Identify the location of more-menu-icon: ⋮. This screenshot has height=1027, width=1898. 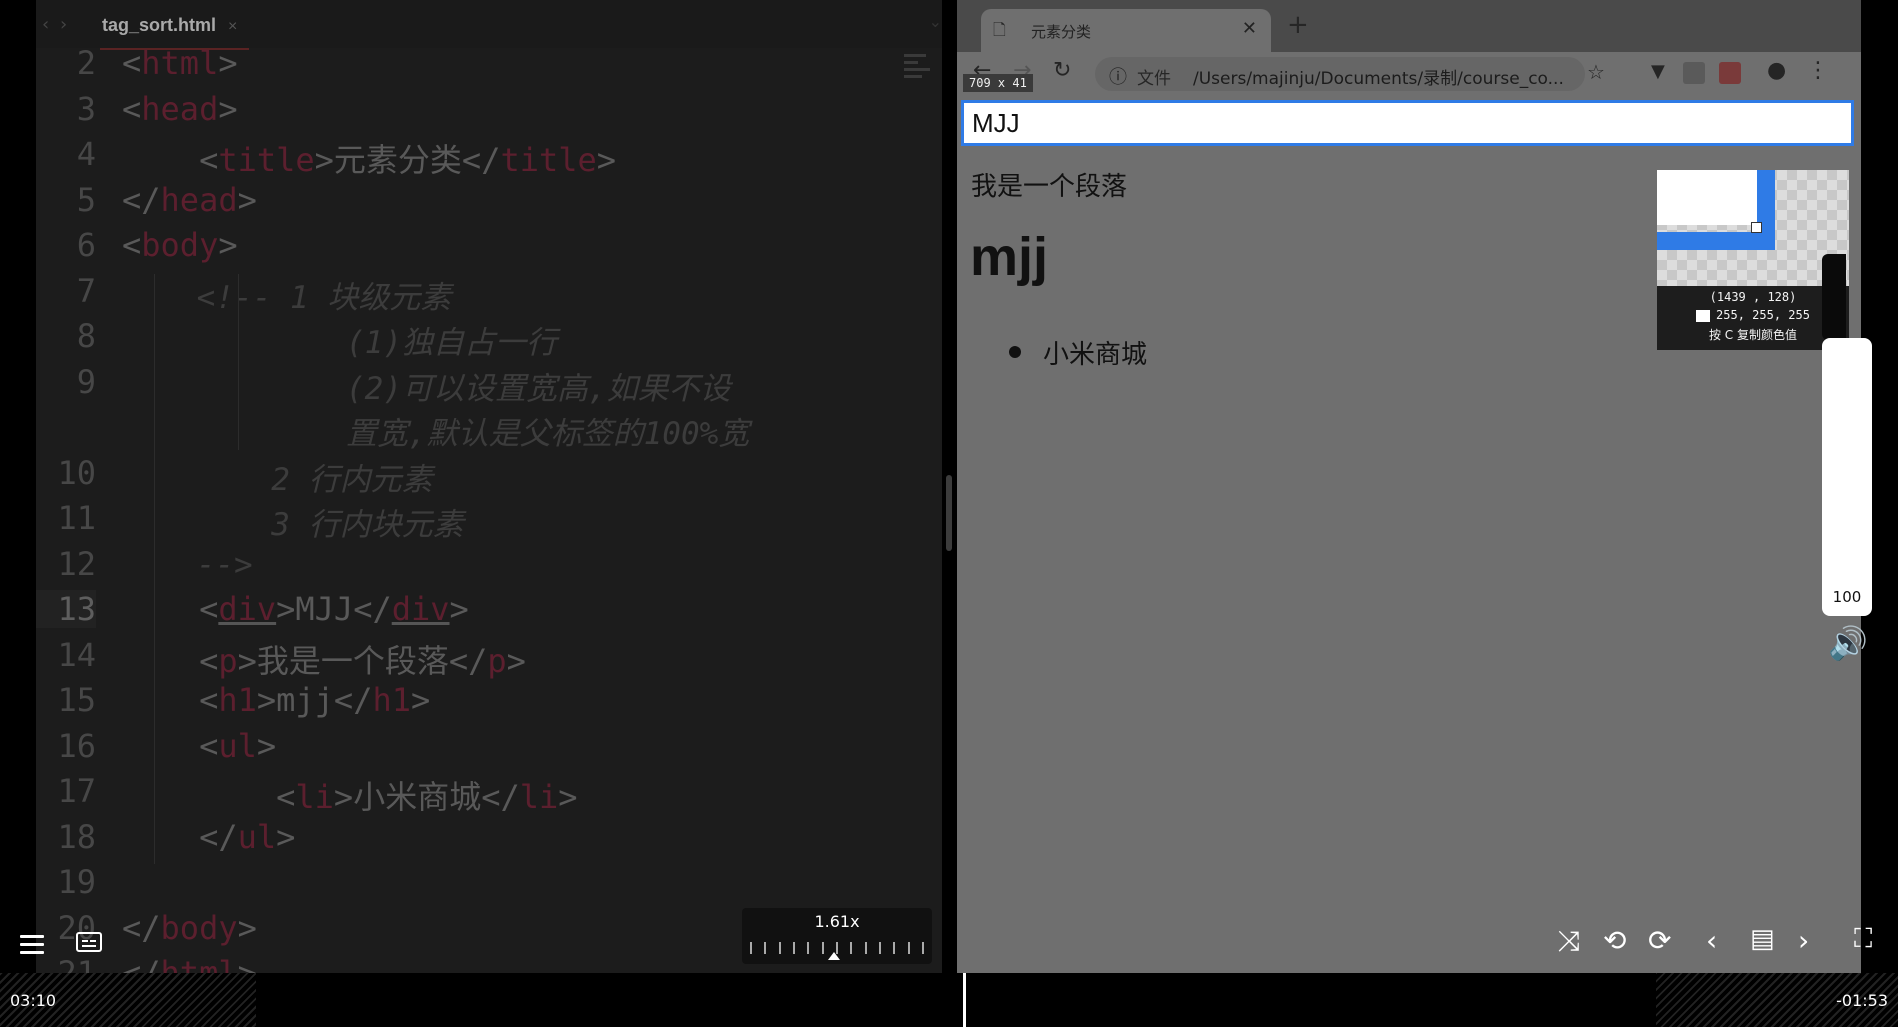
(1818, 70).